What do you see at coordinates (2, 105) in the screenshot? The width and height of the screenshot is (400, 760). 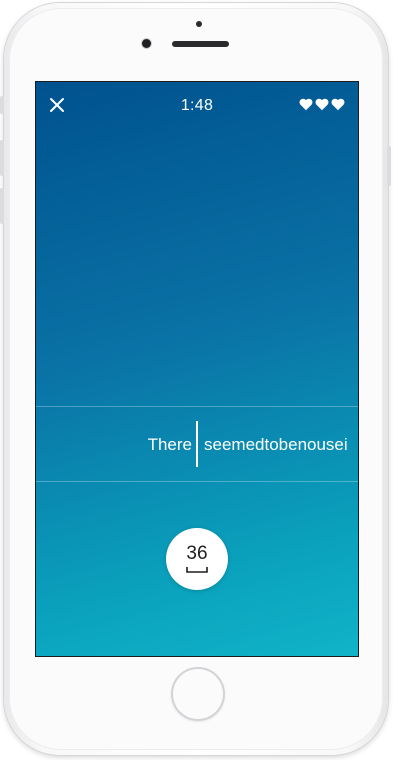 I see `mute-switch` at bounding box center [2, 105].